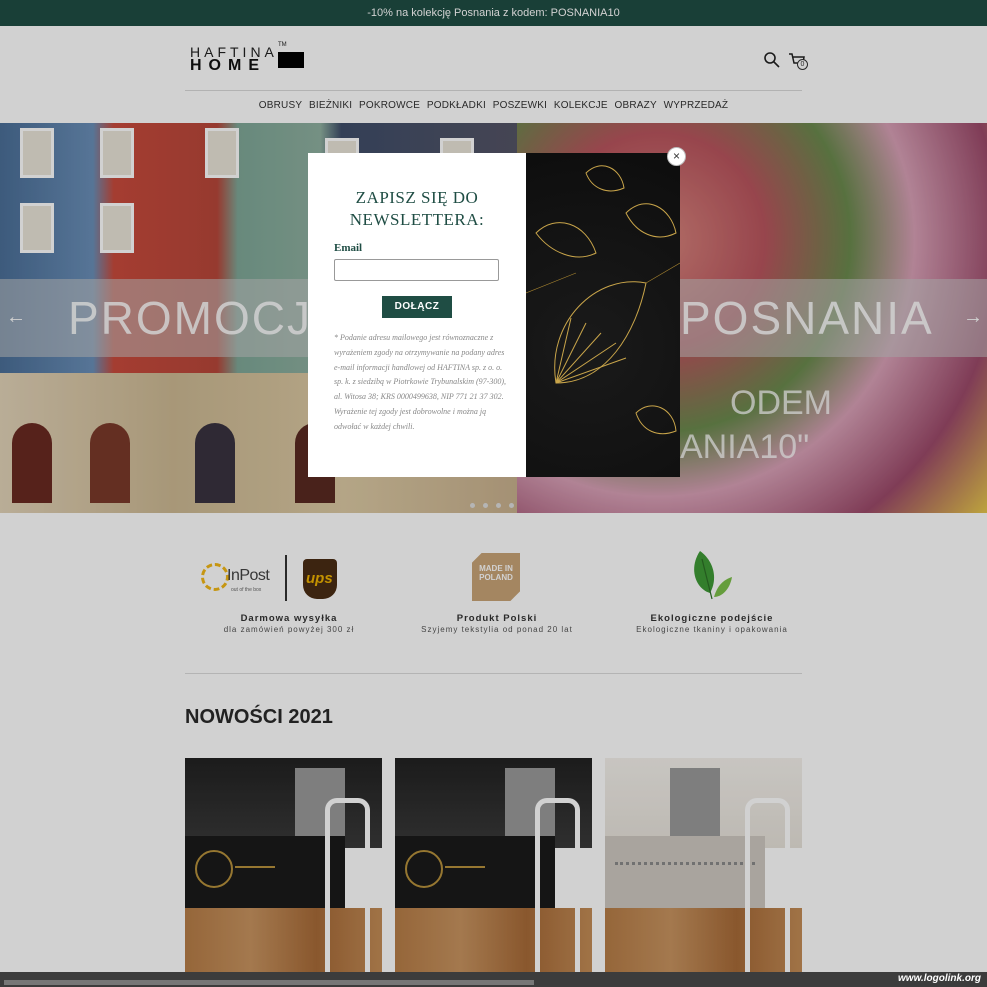  I want to click on newsletter-image, so click(603, 315).